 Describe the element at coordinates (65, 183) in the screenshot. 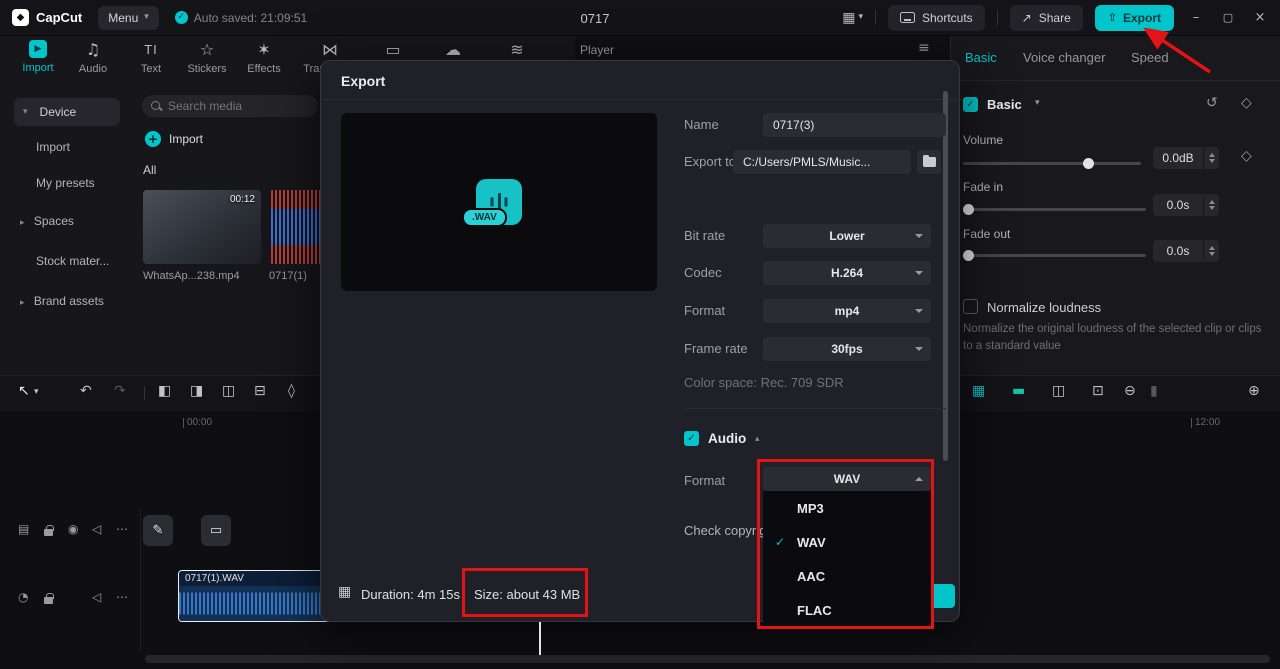

I see `sidebar-item-my-presets: My presets` at that location.